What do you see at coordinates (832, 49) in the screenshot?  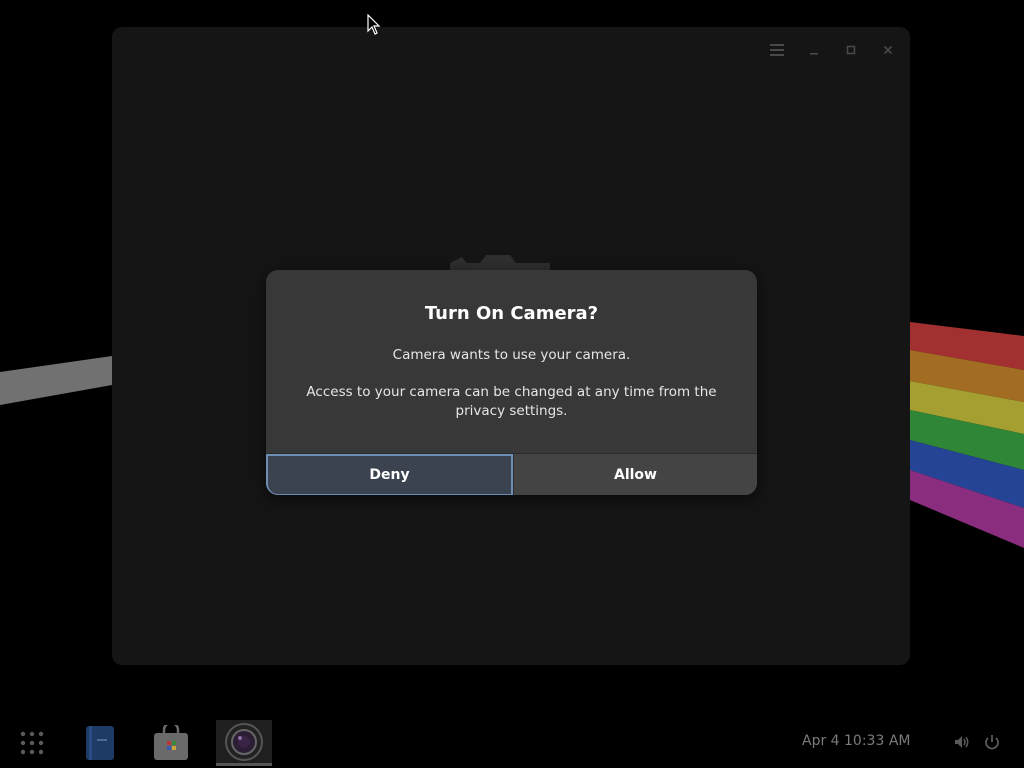 I see `window-controls` at bounding box center [832, 49].